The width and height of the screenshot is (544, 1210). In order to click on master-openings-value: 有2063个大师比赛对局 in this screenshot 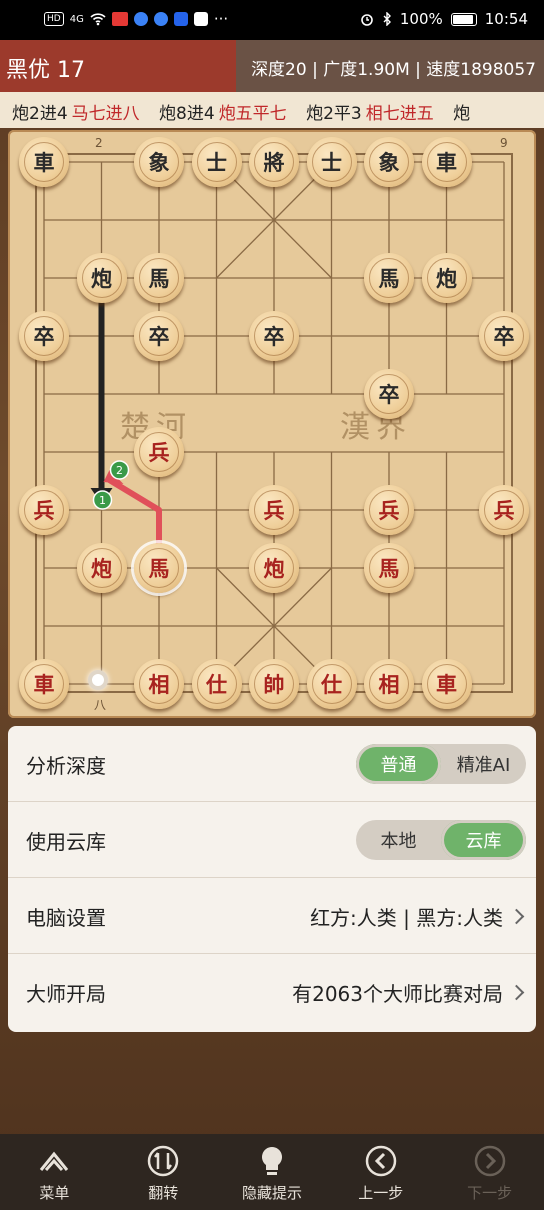, I will do `click(397, 994)`.